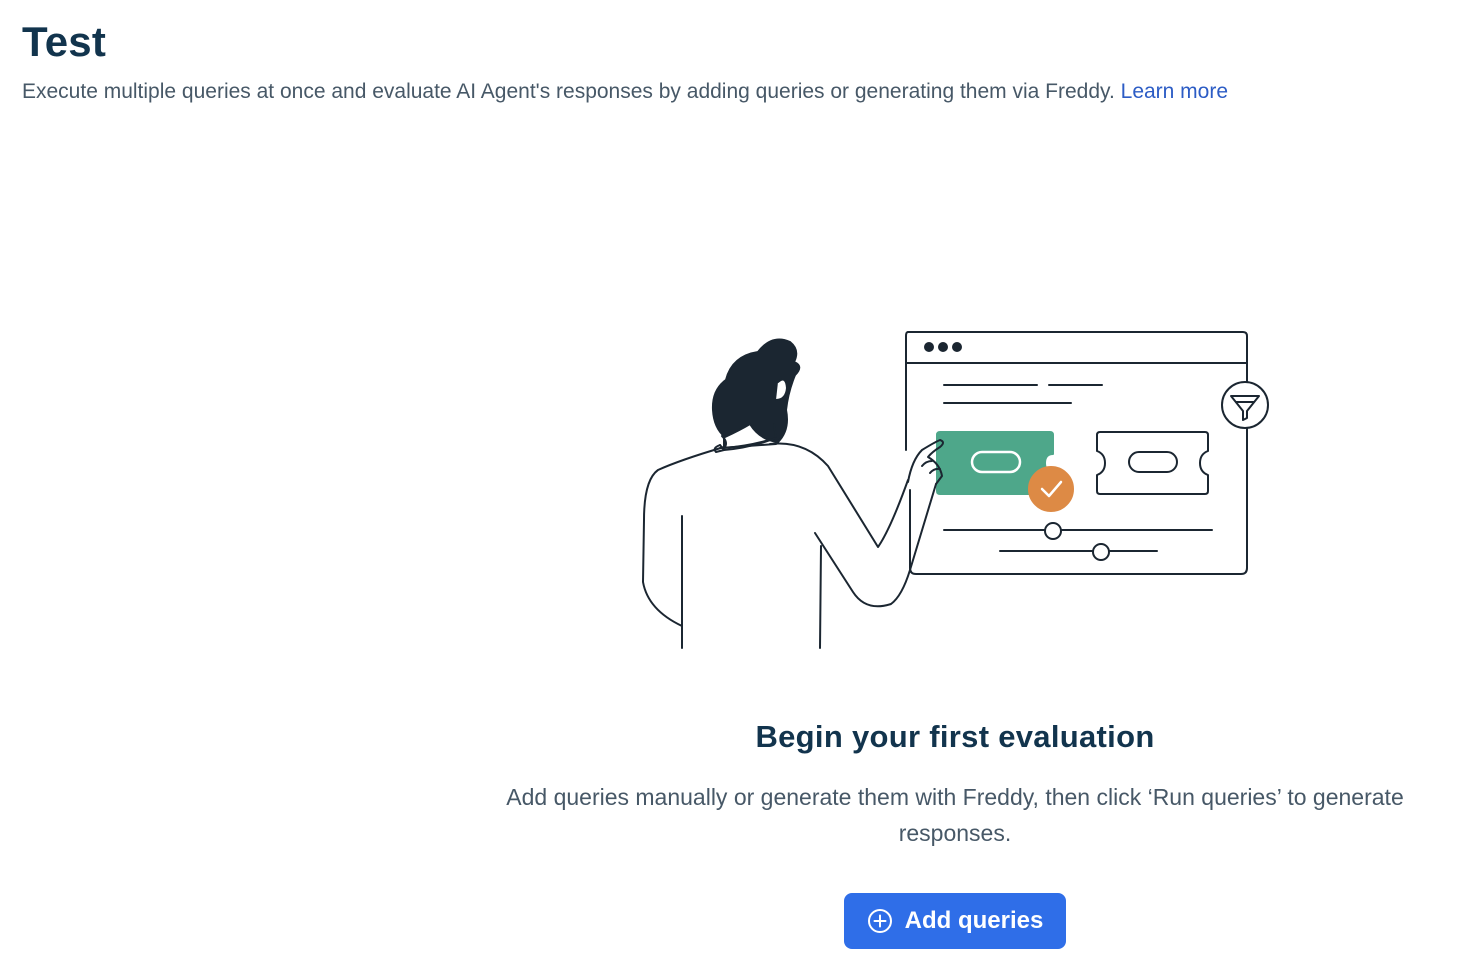 This screenshot has height=980, width=1478. I want to click on check-badge-icon, so click(1051, 489).